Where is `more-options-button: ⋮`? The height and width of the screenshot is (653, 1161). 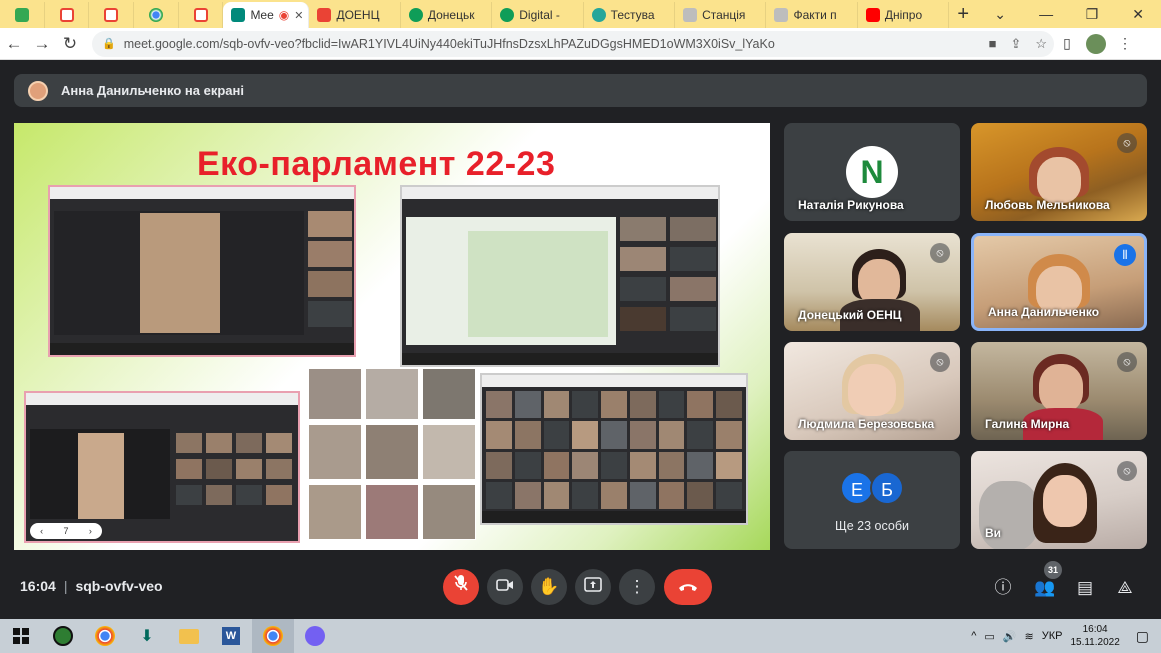
more-options-button: ⋮ is located at coordinates (637, 587).